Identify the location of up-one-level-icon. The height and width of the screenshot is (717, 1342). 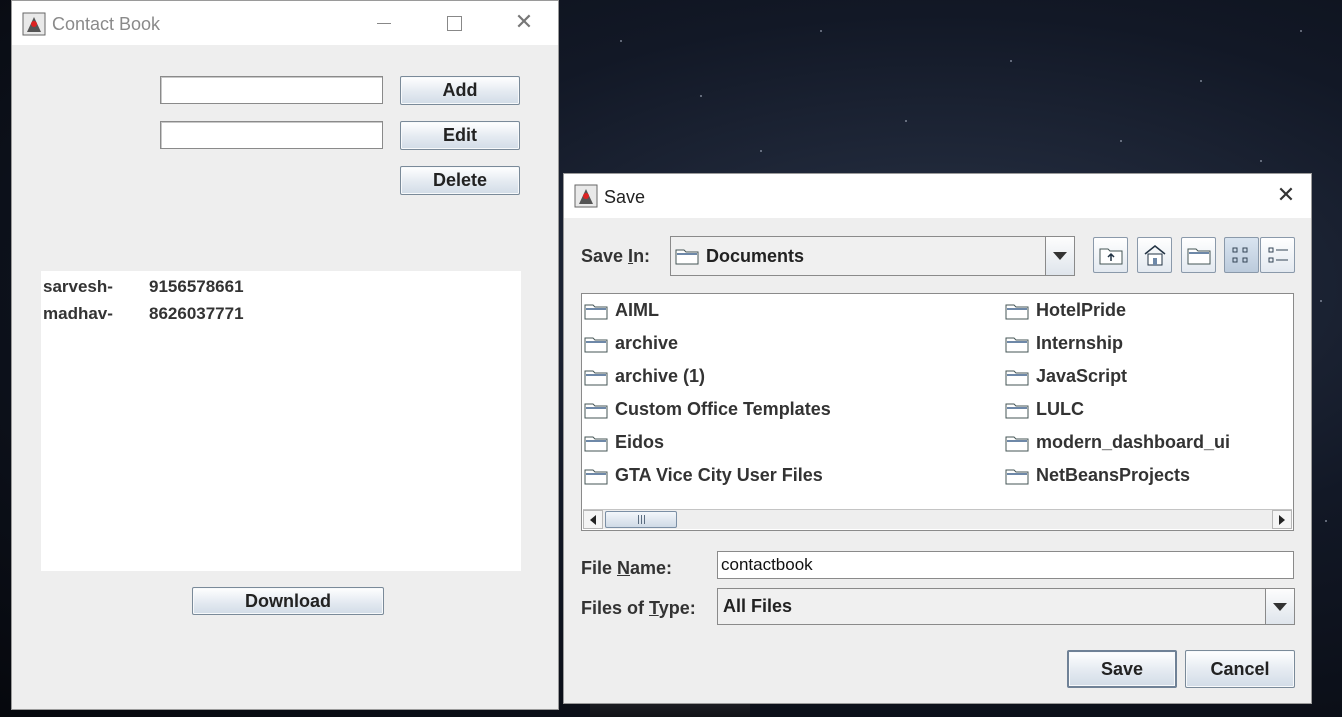
(1110, 256).